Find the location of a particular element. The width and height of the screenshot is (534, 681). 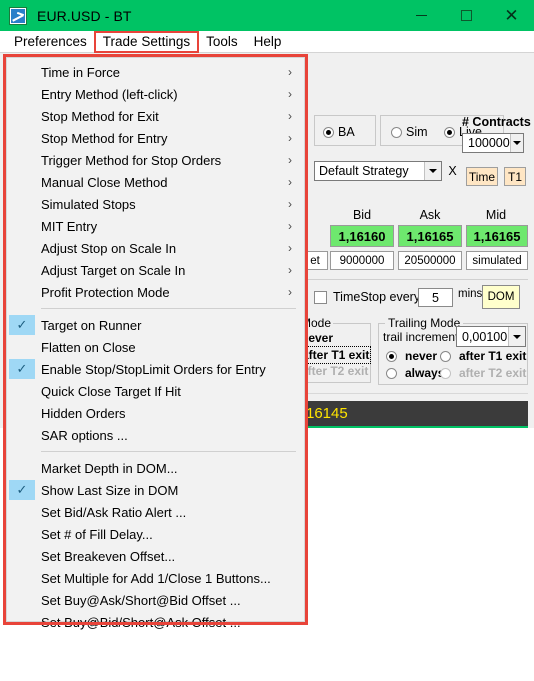

chart-app-icon is located at coordinates (18, 15).